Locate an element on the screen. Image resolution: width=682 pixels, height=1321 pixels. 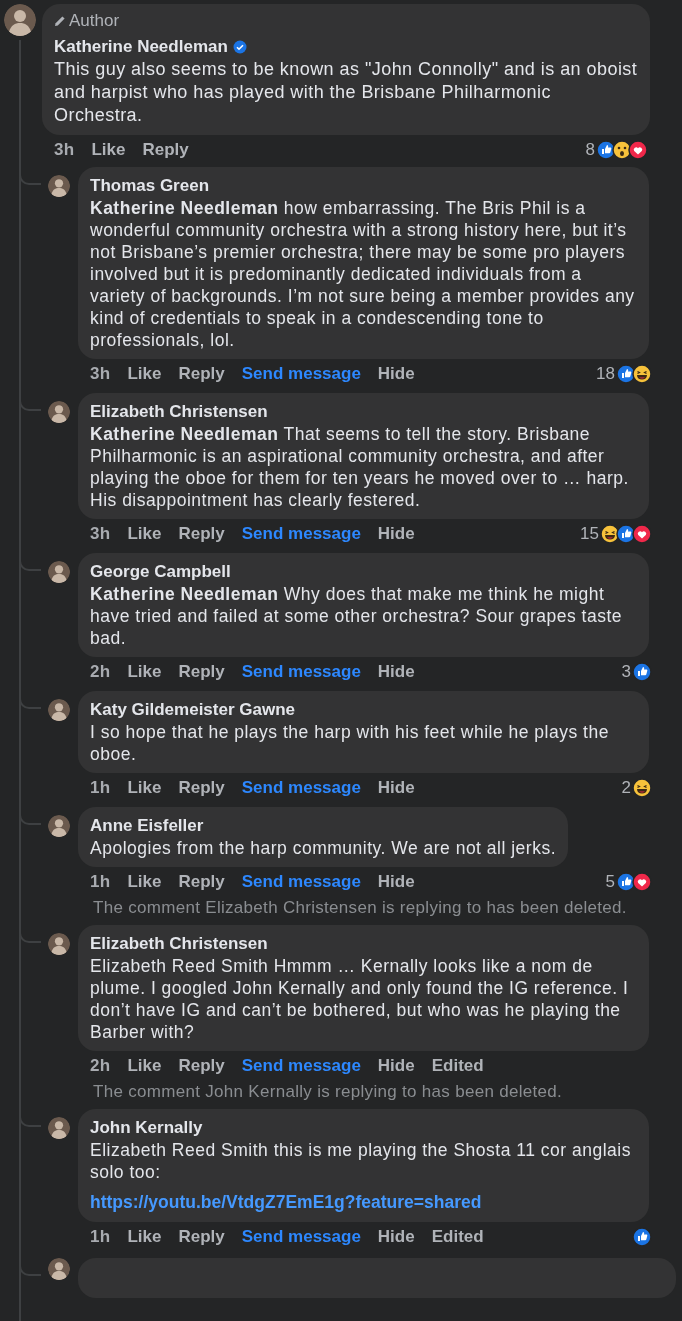
comment-text: Elizabeth Reed Smith Hmmm … Kernally looks like a nom de plume. I googled John Kernally and only found the IG reference. I don’t have IG and can’t be bothered, but who was he playing the Barber with? is located at coordinates (360, 999).